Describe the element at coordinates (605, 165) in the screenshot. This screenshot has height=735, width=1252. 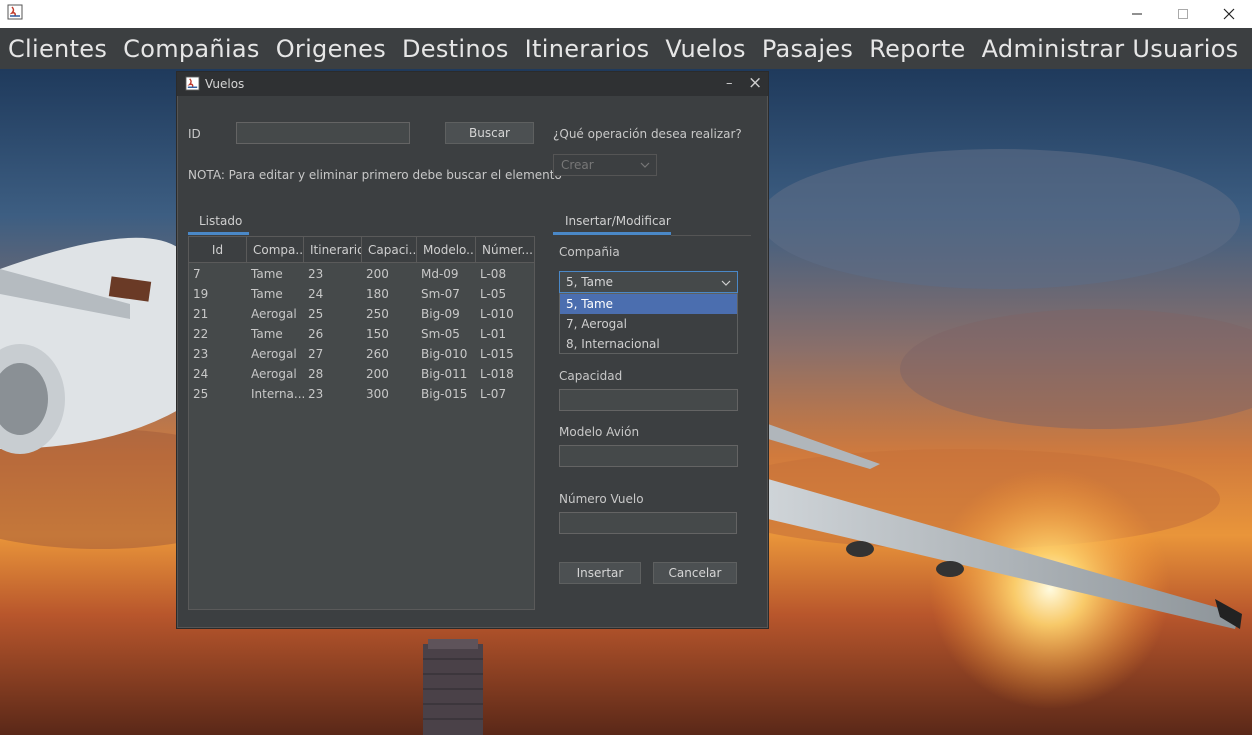
I see `operation-select: Crear` at that location.